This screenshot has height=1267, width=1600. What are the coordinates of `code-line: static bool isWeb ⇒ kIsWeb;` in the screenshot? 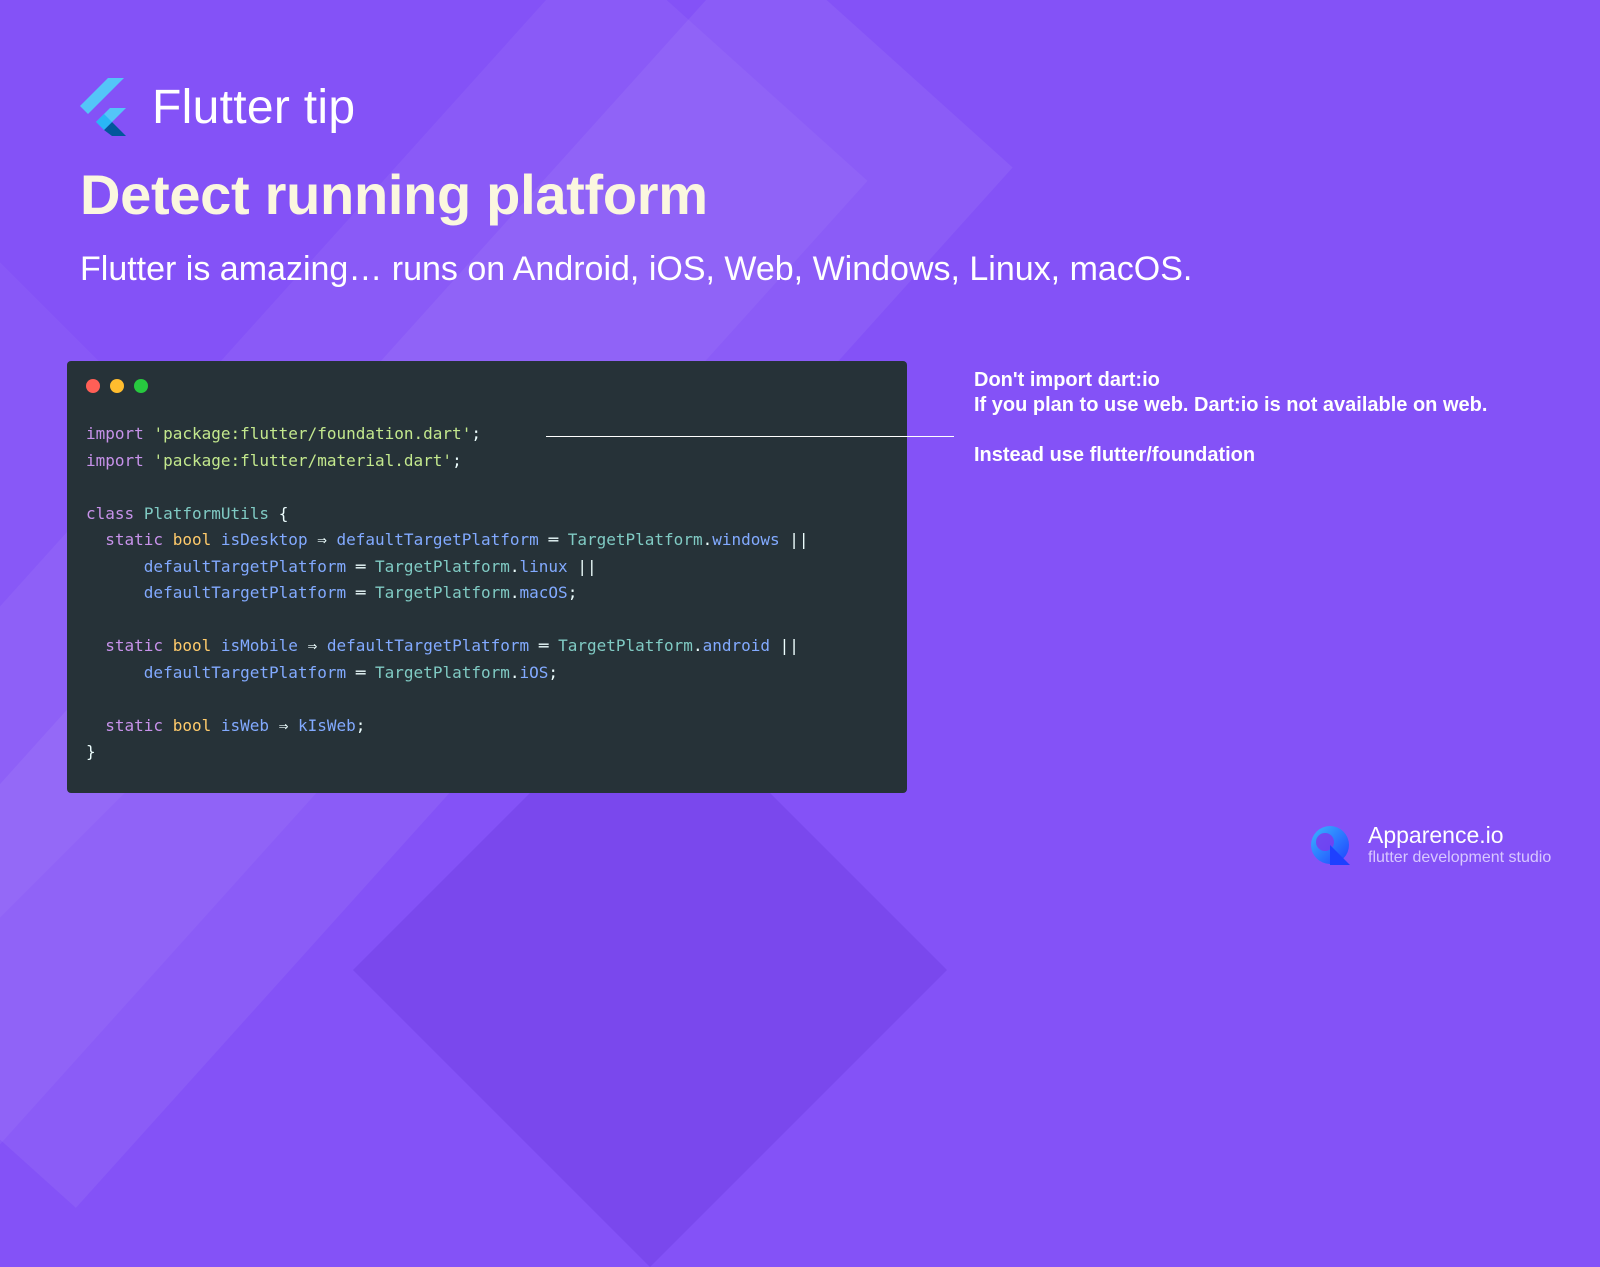 It's located at (235, 725).